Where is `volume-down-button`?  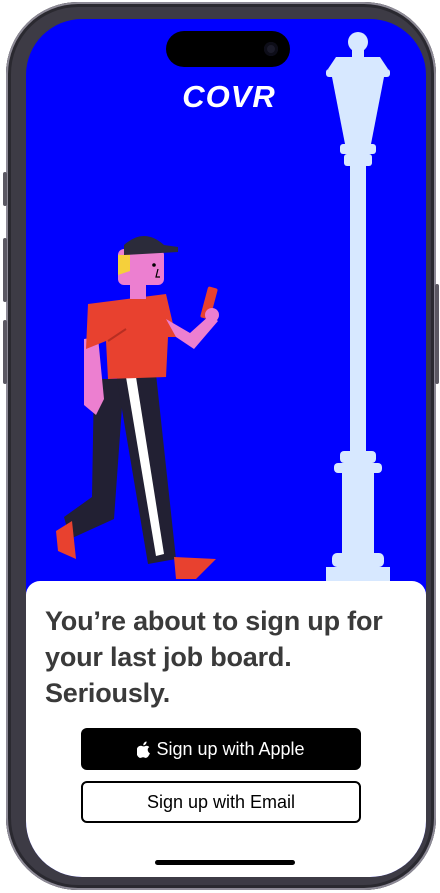
volume-down-button is located at coordinates (5, 352).